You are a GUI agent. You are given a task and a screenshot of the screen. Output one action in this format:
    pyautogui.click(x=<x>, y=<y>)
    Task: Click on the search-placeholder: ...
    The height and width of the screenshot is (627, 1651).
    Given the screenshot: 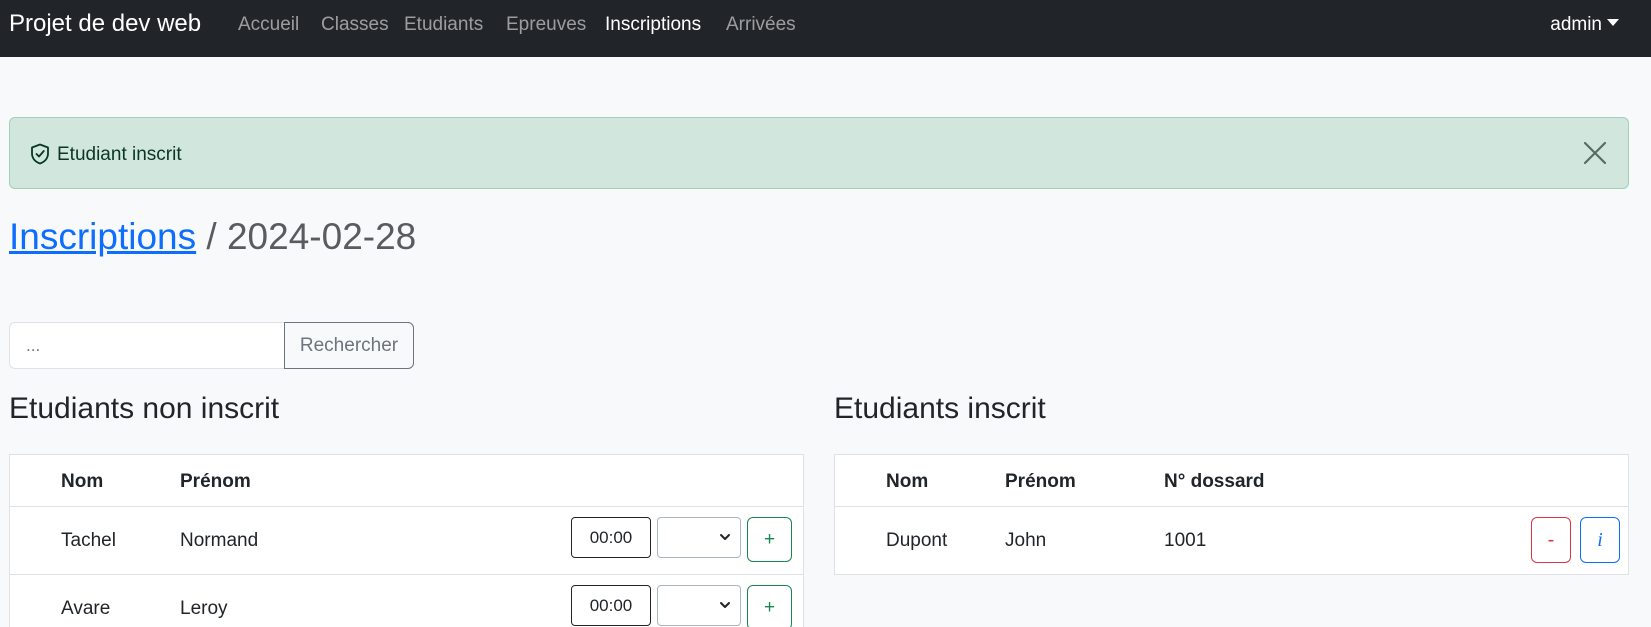 What is the action you would take?
    pyautogui.click(x=33, y=345)
    